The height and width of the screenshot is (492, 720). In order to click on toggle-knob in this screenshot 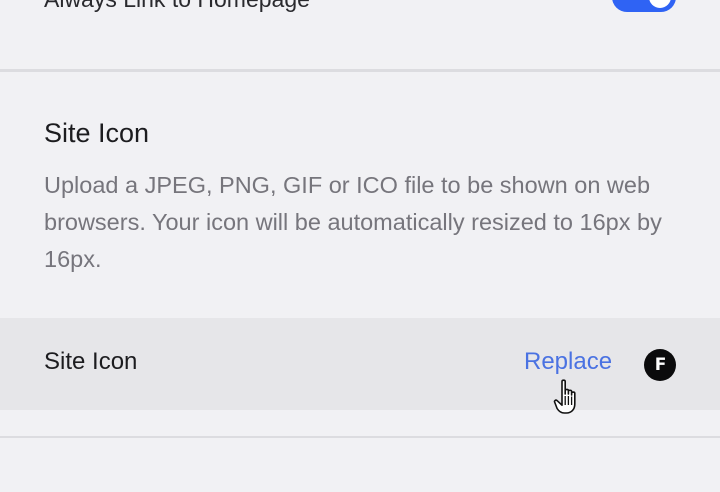, I will do `click(660, 4)`.